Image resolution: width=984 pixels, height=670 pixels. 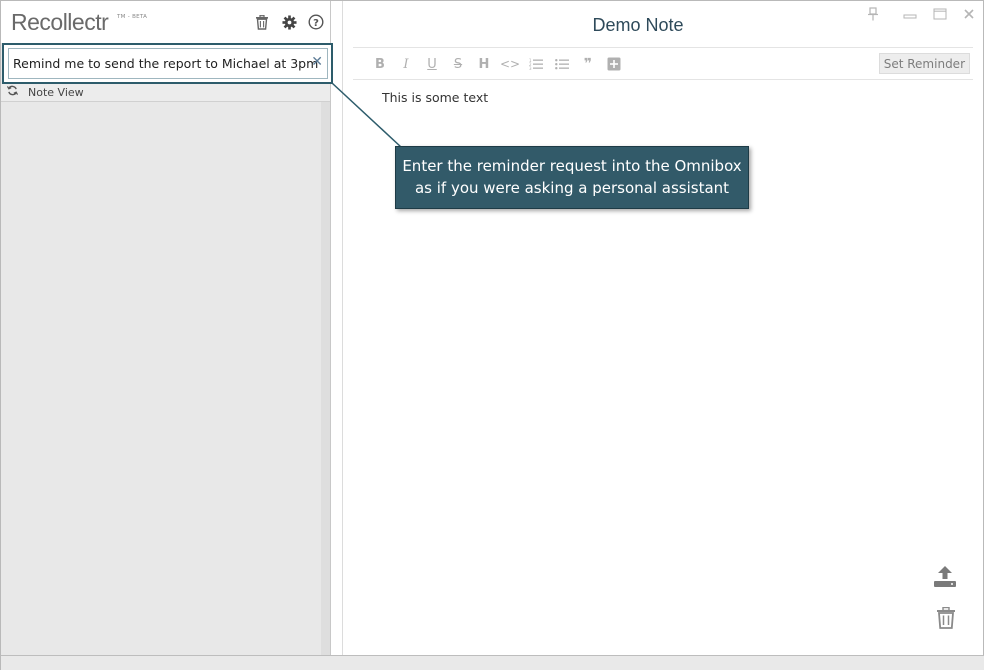 I want to click on status-bar, so click(x=492, y=662).